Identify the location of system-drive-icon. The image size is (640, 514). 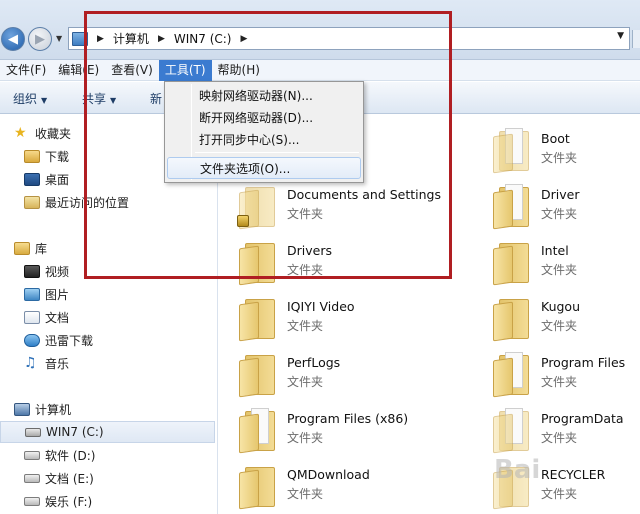
(33, 432).